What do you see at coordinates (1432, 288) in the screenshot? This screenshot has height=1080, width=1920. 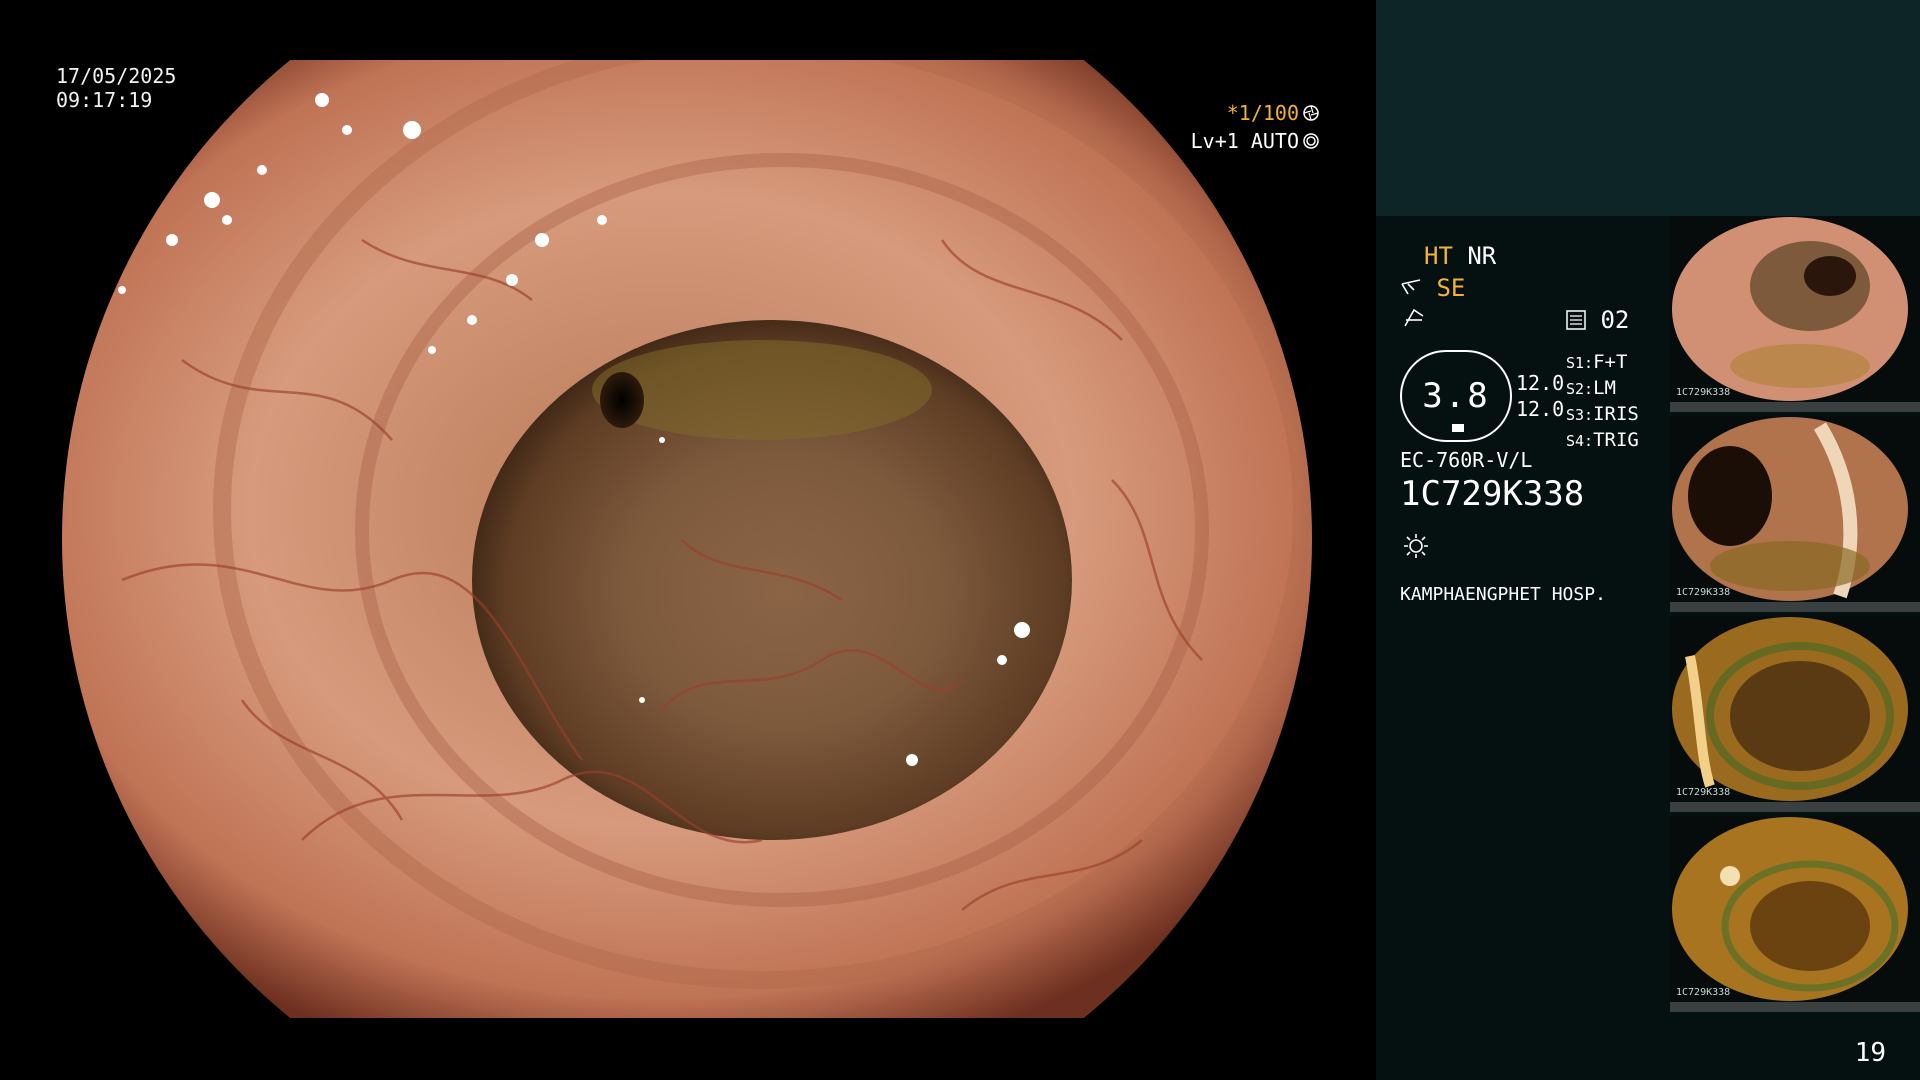 I see `mode-row-se: SE` at bounding box center [1432, 288].